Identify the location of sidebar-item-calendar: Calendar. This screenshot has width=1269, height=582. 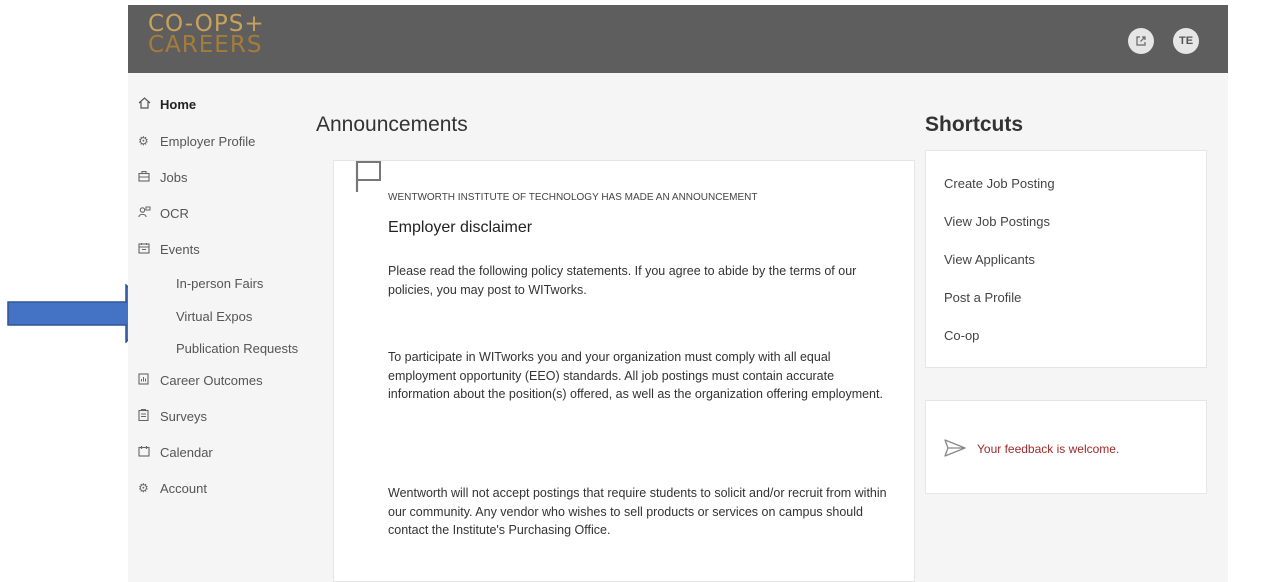
(175, 452).